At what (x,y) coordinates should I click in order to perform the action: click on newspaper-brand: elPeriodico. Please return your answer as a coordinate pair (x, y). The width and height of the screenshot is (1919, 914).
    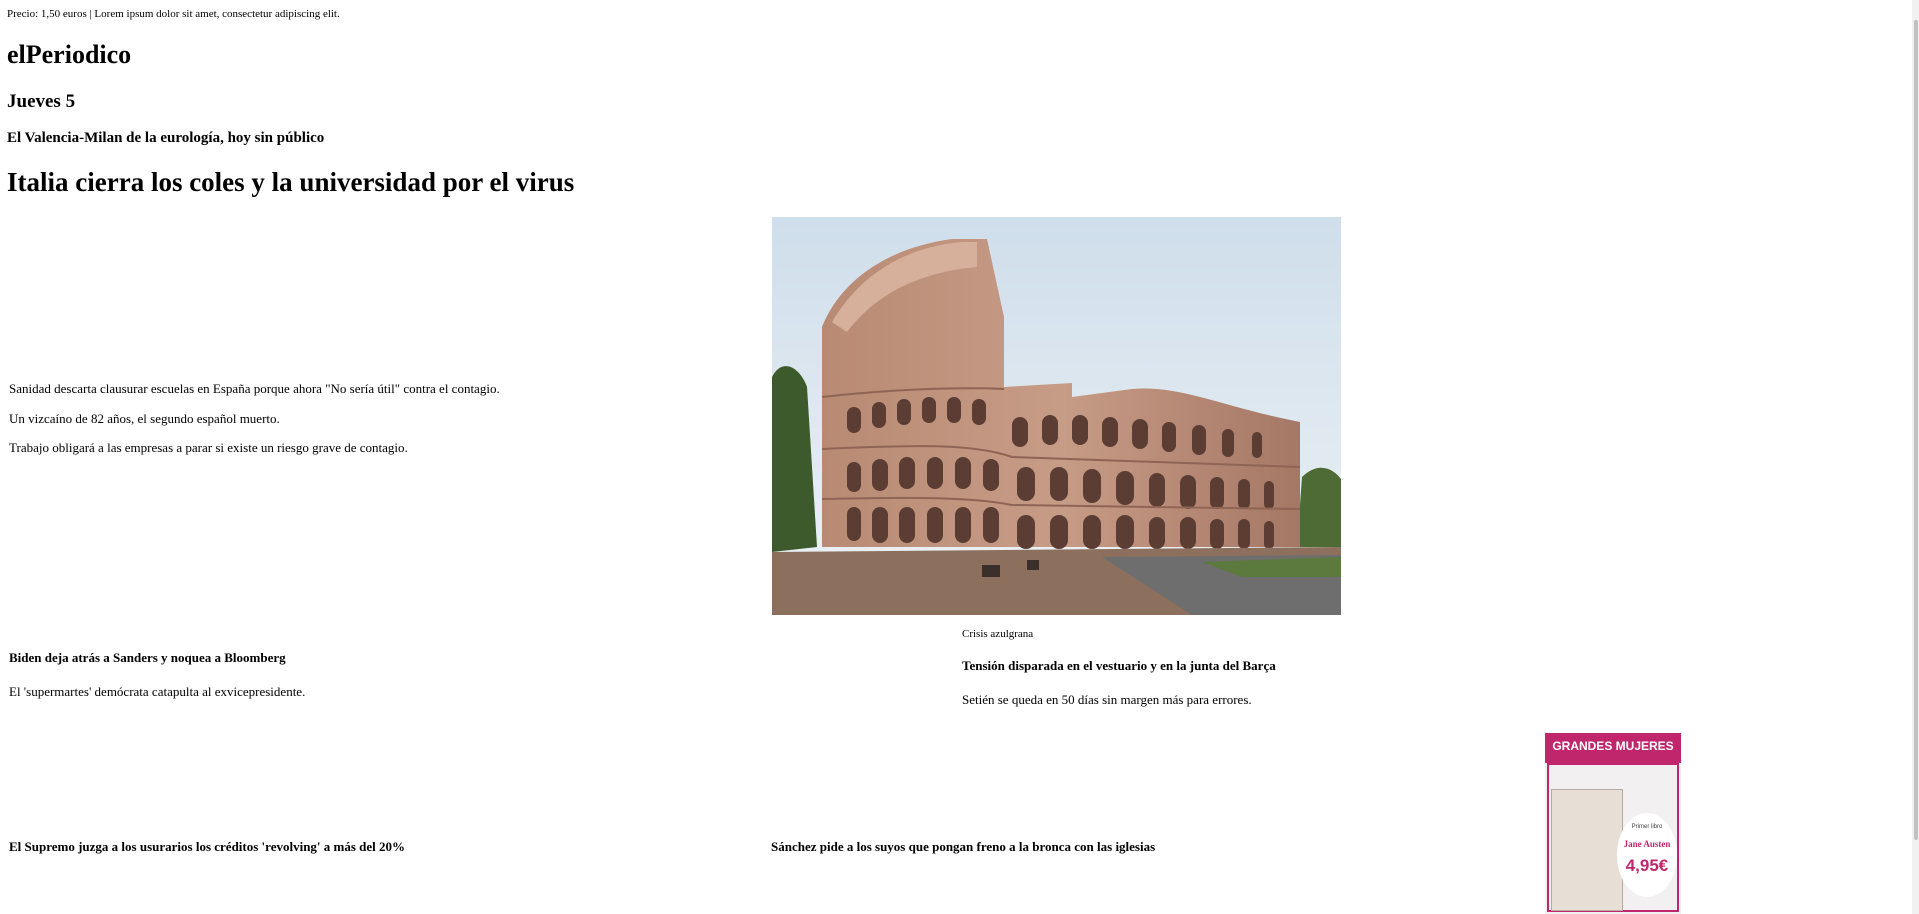
    Looking at the image, I should click on (69, 55).